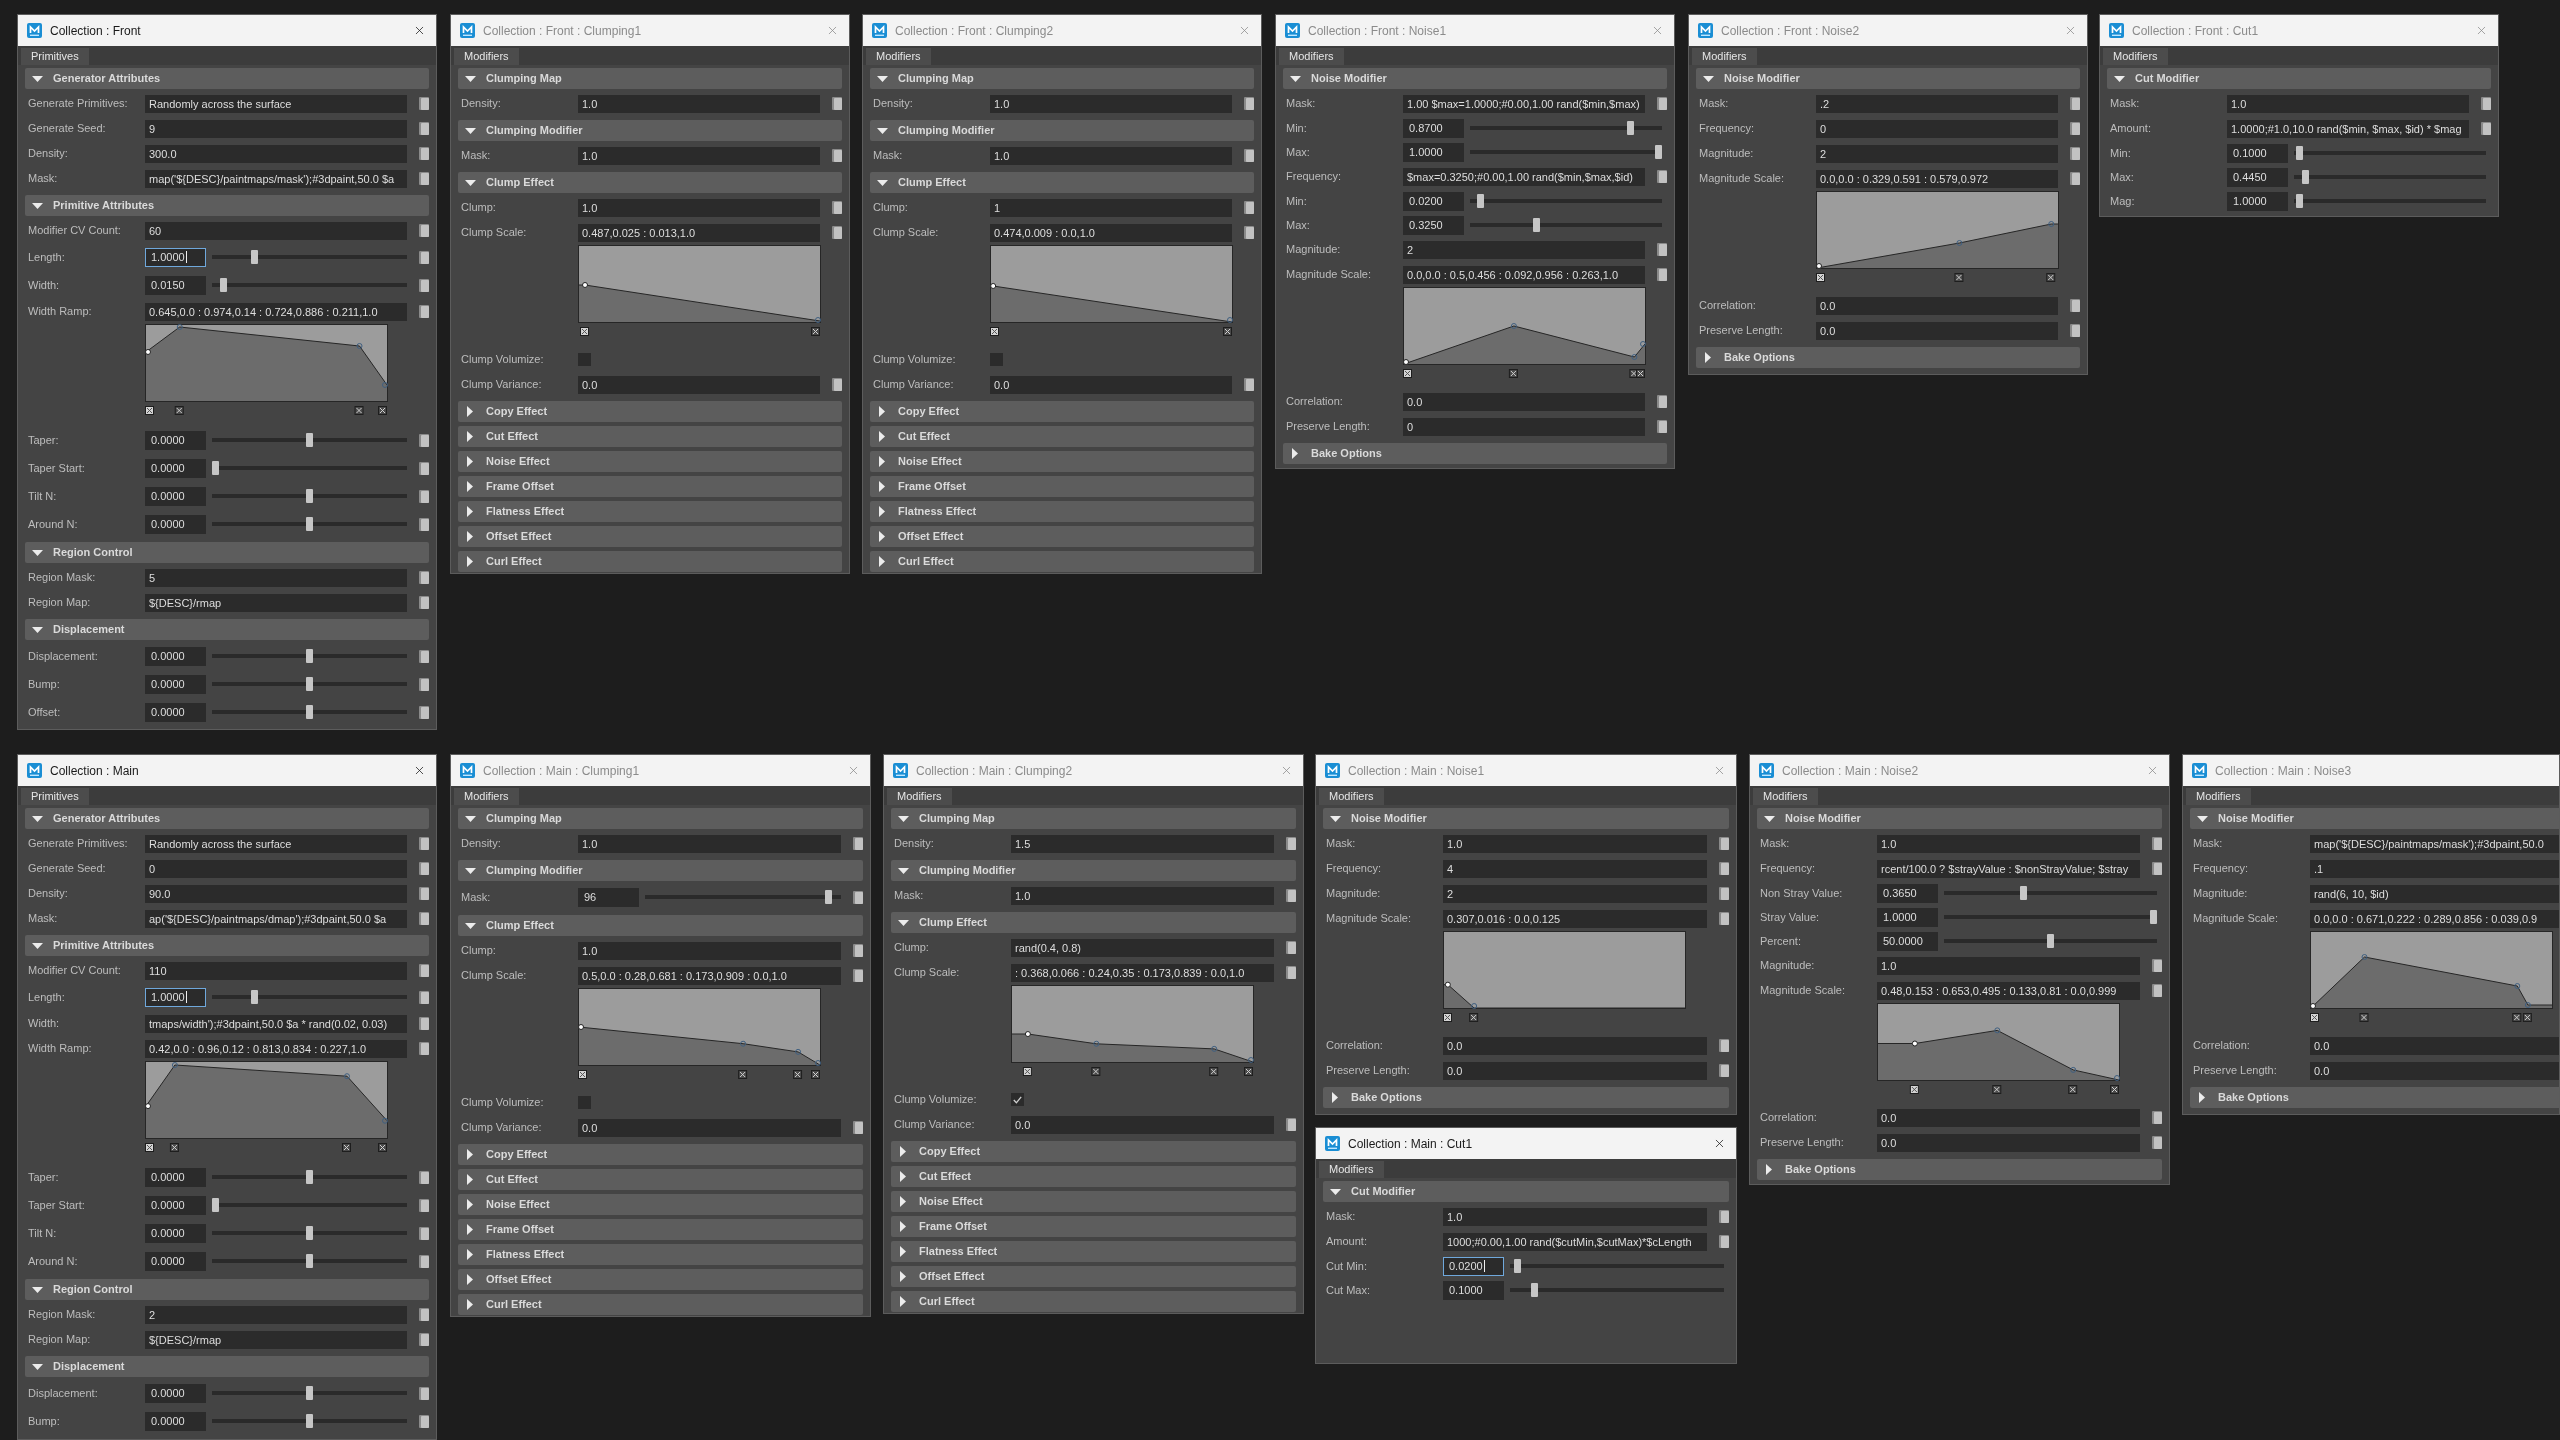  What do you see at coordinates (1348, 1290) in the screenshot?
I see `field-label: Cut Max:` at bounding box center [1348, 1290].